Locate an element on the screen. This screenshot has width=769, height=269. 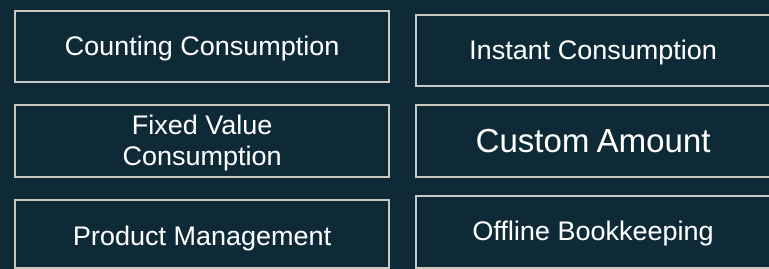
offline-bookkeeping-button: Offline Bookkeeping is located at coordinates (592, 232).